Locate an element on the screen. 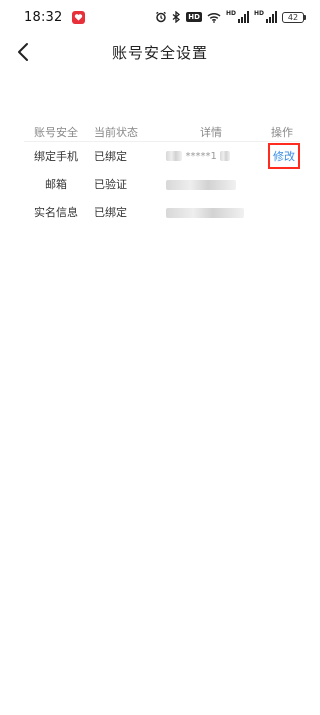 The image size is (320, 715). app-notification-icon is located at coordinates (79, 17).